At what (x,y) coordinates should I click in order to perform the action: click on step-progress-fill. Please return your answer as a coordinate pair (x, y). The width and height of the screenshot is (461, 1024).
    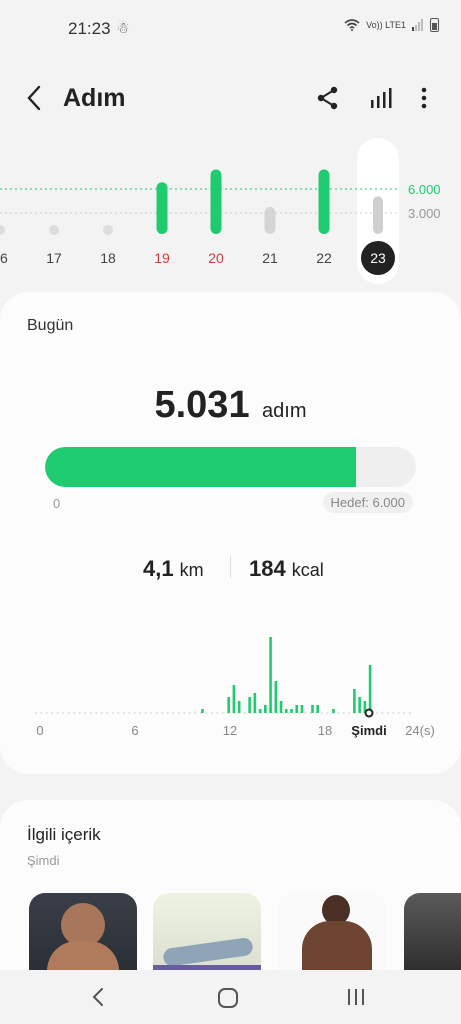
    Looking at the image, I should click on (201, 467).